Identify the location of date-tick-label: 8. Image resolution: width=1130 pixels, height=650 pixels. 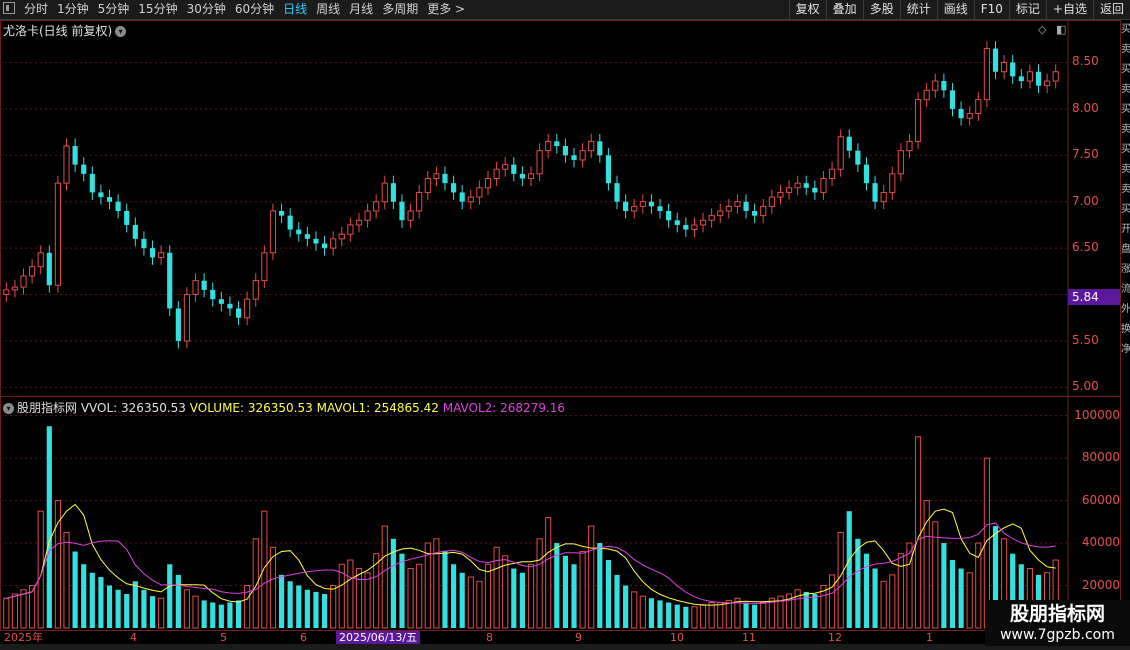
(489, 637).